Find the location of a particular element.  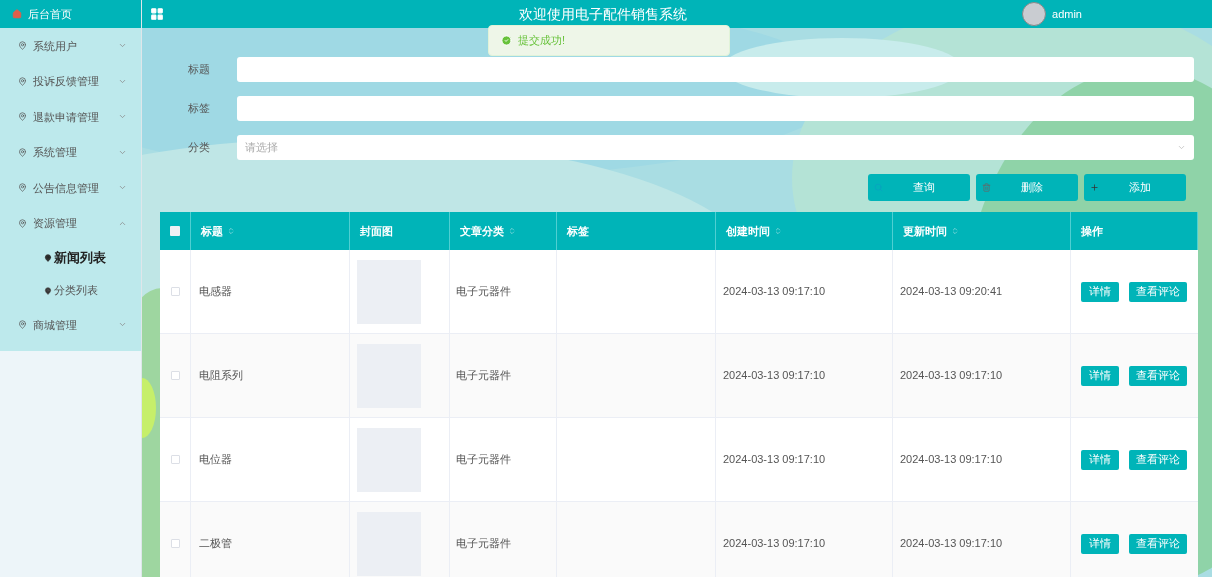

menu-item: 资源管理 is located at coordinates (70, 223).